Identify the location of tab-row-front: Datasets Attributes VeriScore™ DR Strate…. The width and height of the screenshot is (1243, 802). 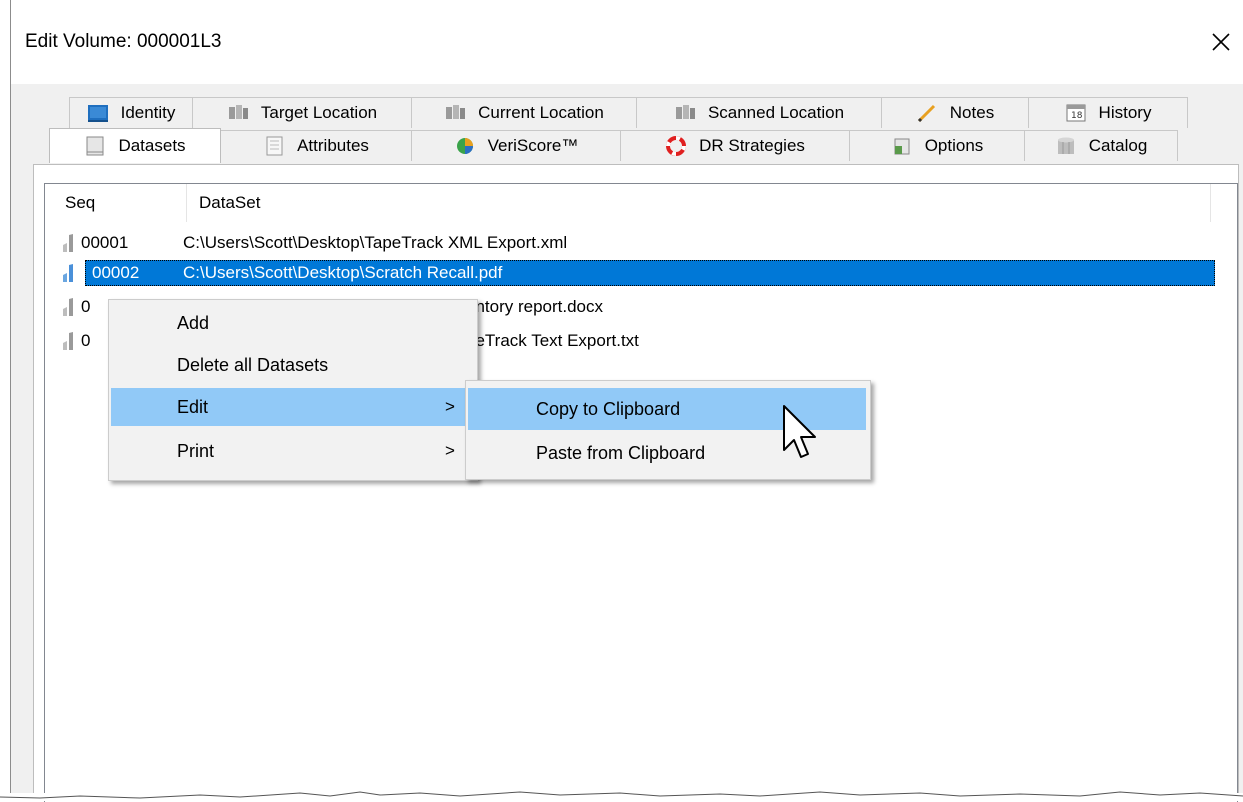
(613, 145).